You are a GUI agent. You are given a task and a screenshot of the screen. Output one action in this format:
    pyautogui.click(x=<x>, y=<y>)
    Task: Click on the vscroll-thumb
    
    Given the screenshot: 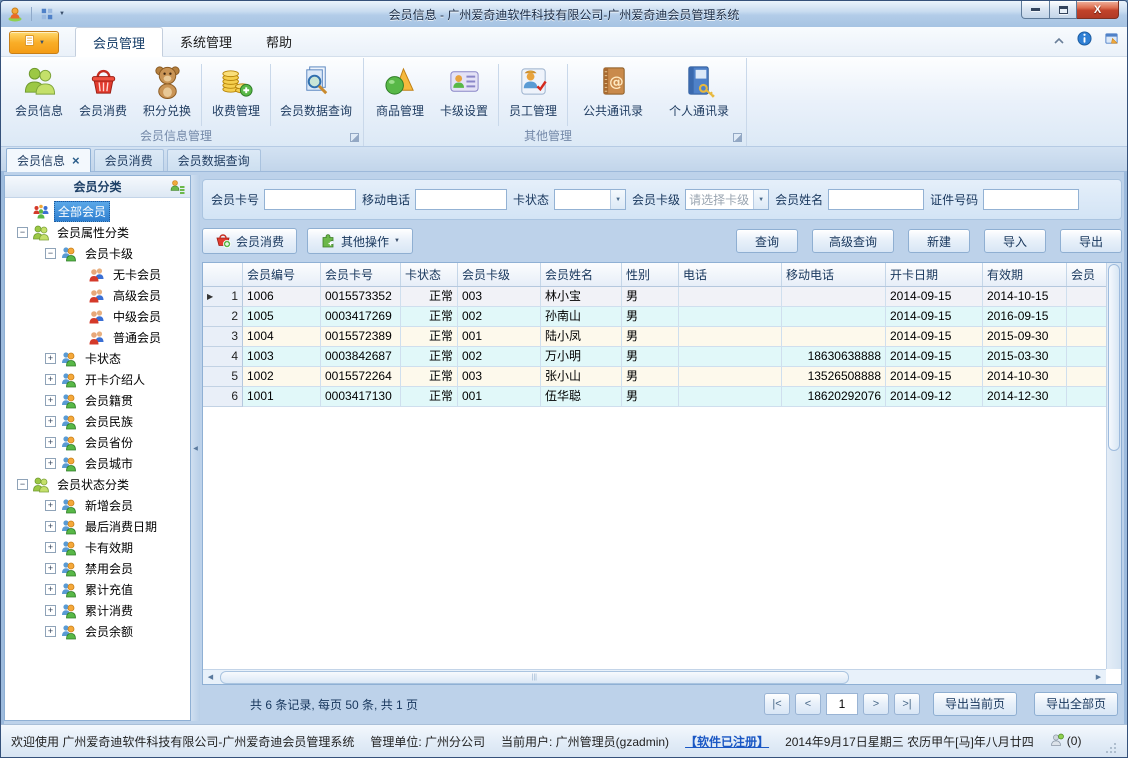 What is the action you would take?
    pyautogui.click(x=1114, y=357)
    